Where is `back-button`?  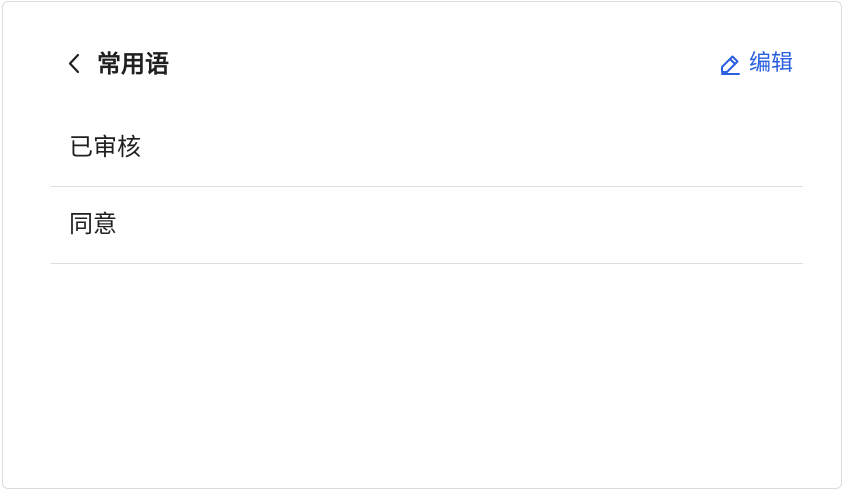 back-button is located at coordinates (76, 64).